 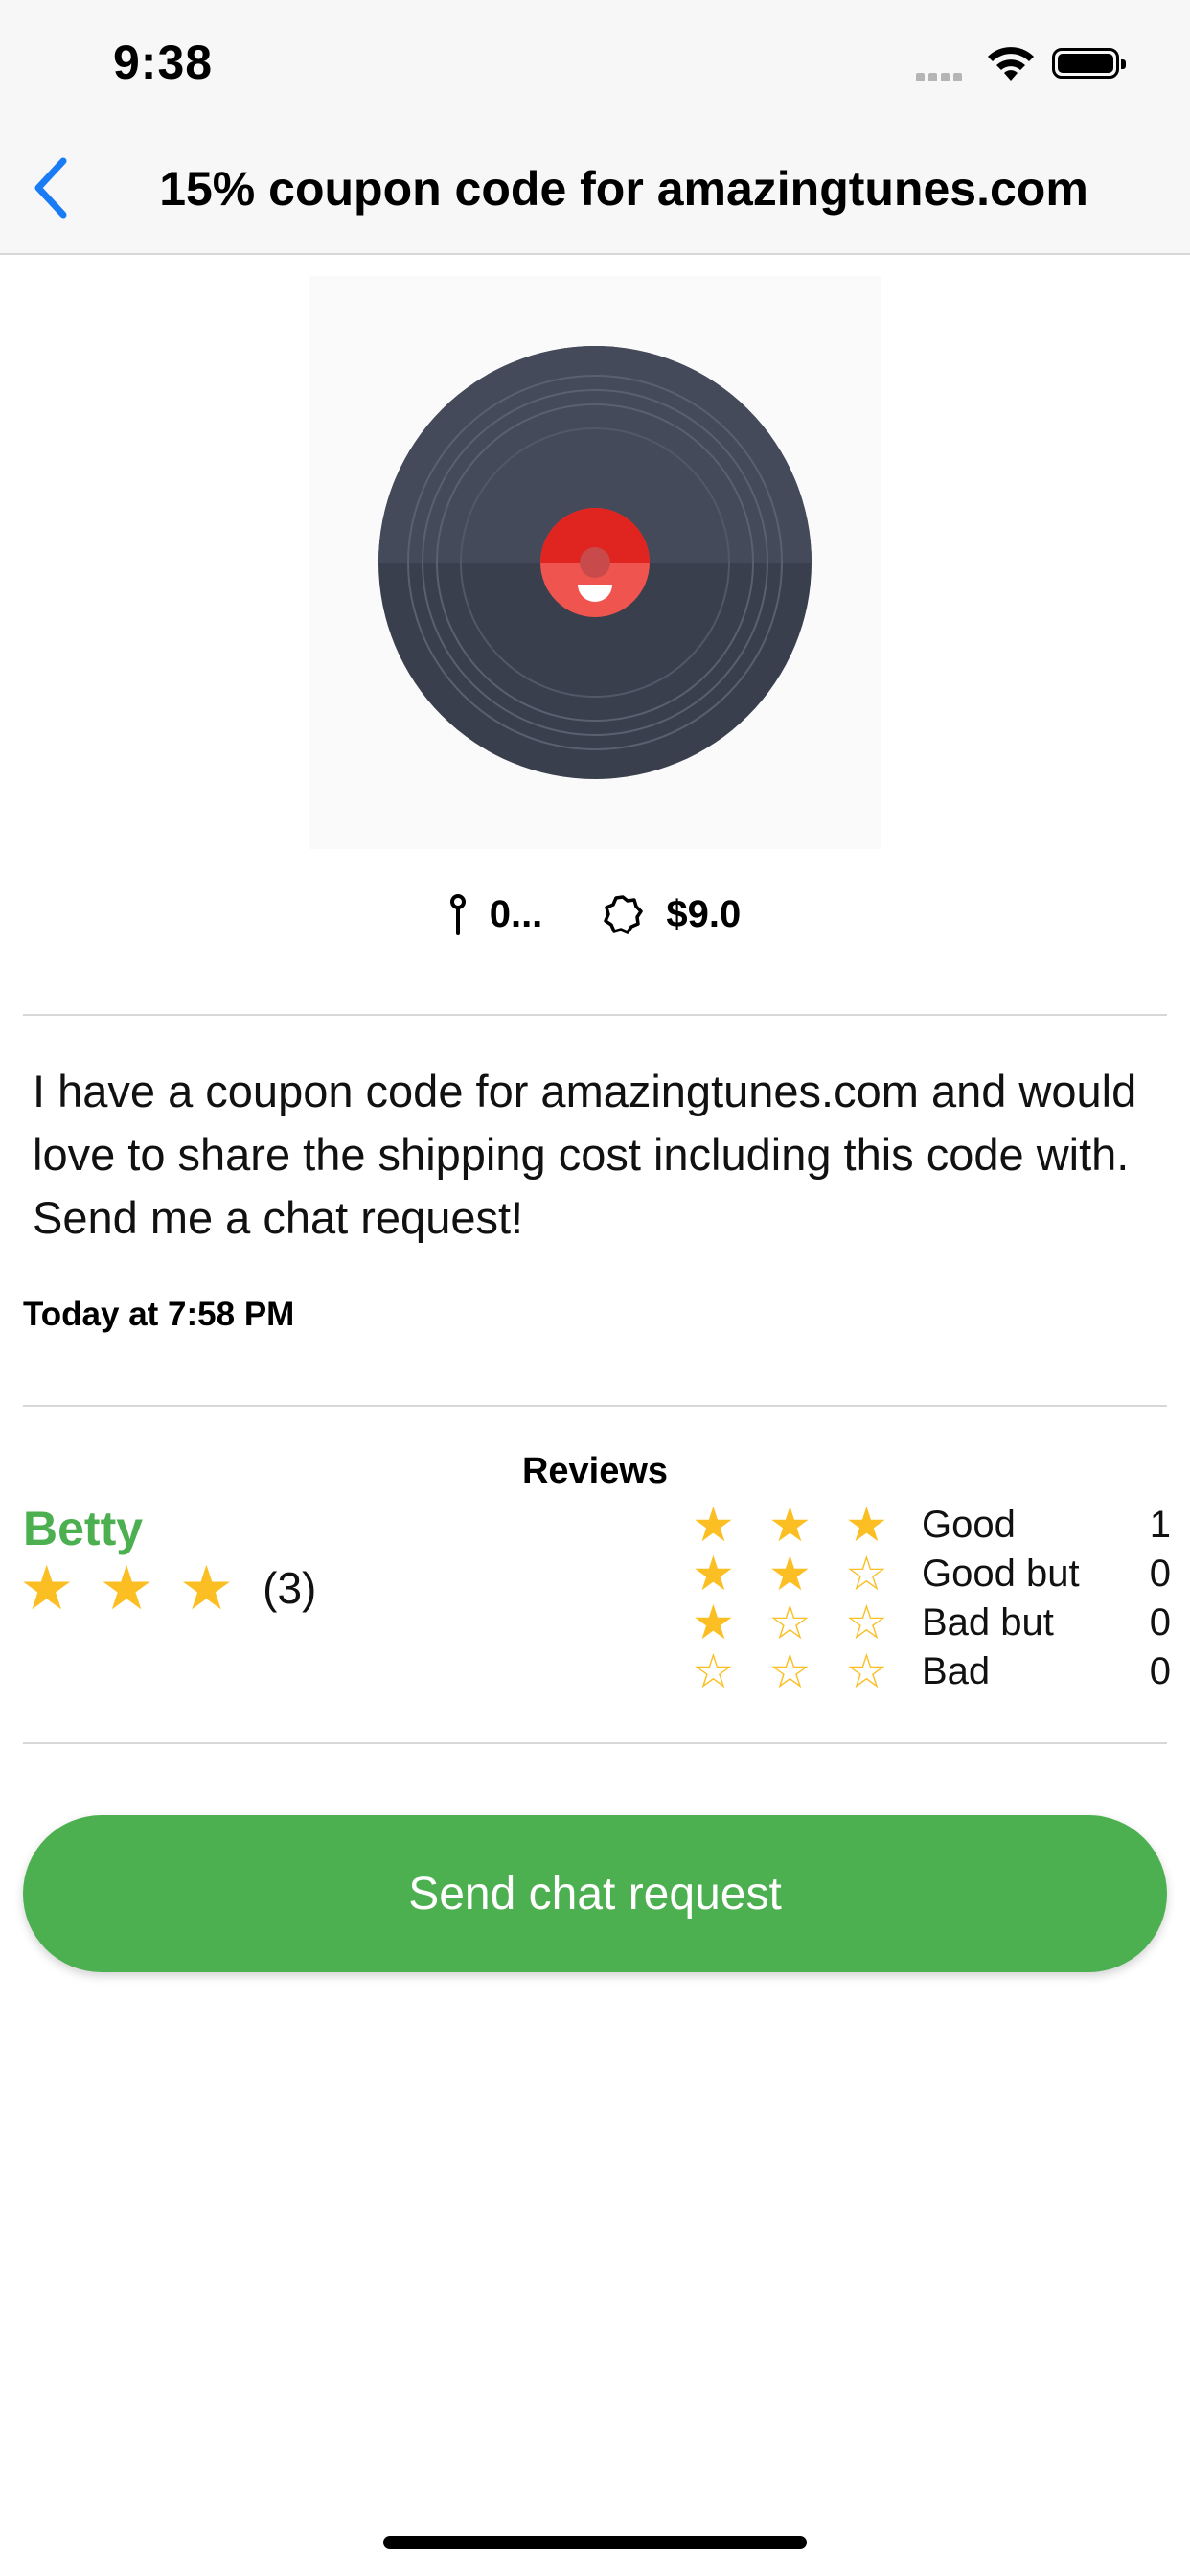 I want to click on cellular-signal-icon, so click(x=941, y=77).